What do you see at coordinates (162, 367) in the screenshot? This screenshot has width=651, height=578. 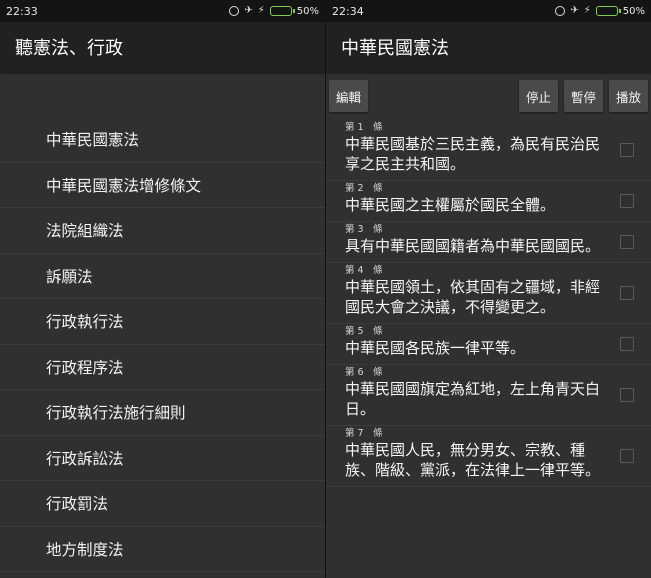 I see `law-list-item: 行政程序法` at bounding box center [162, 367].